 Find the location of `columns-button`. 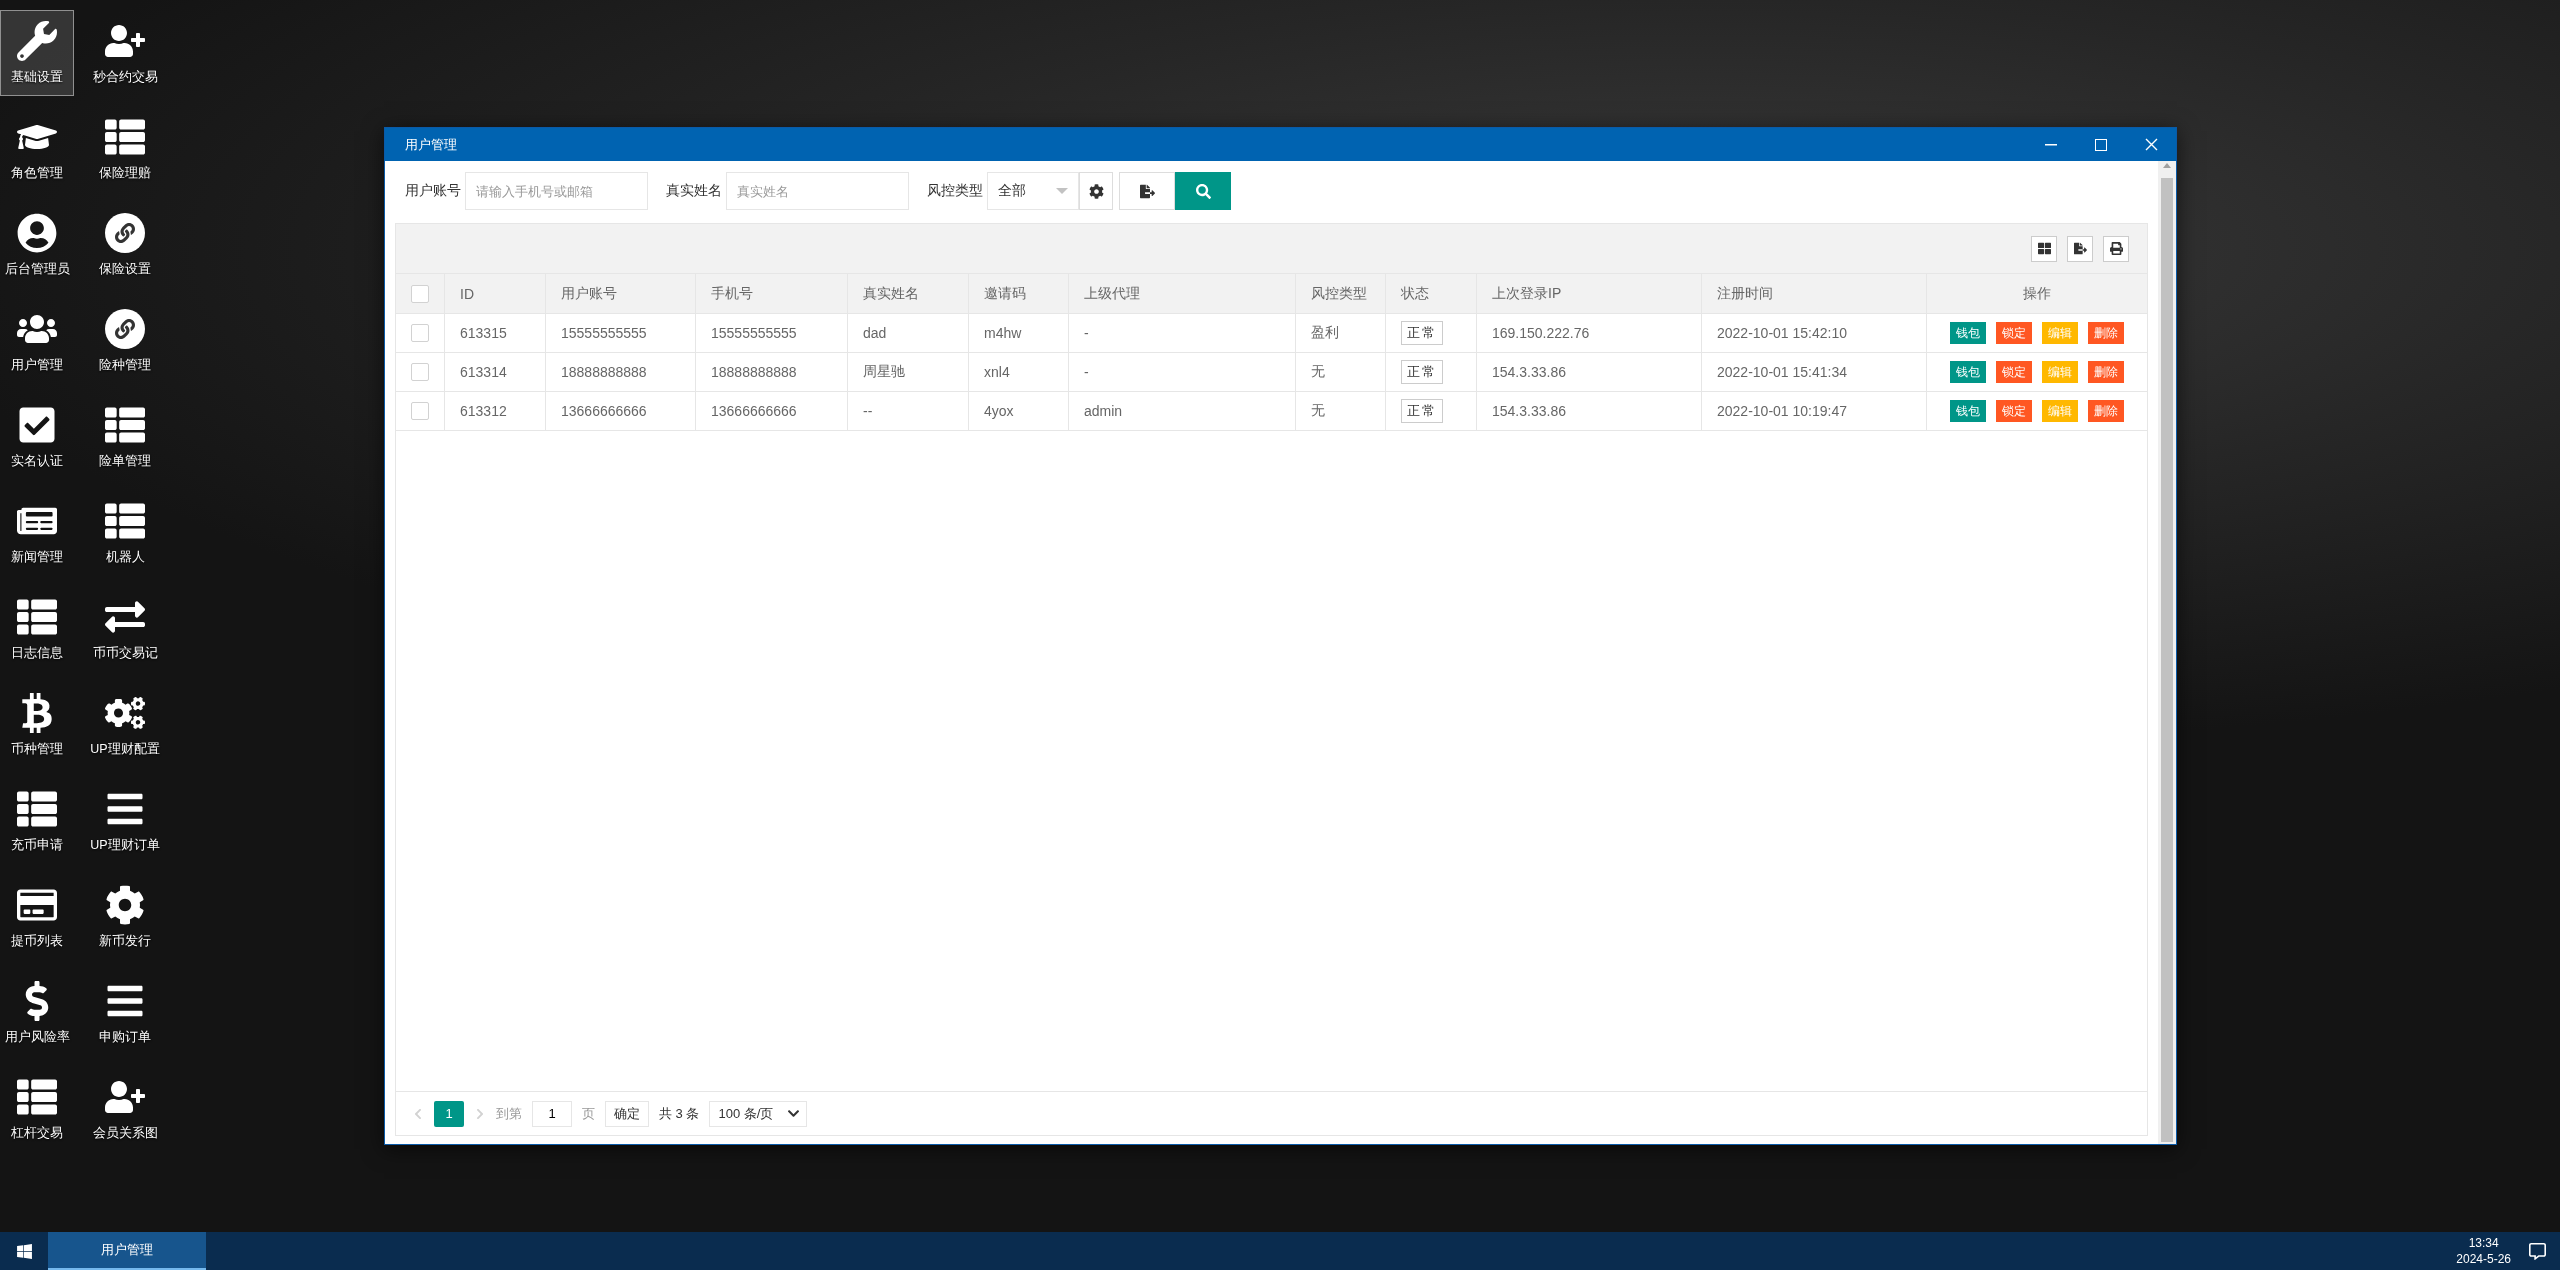

columns-button is located at coordinates (2044, 248).